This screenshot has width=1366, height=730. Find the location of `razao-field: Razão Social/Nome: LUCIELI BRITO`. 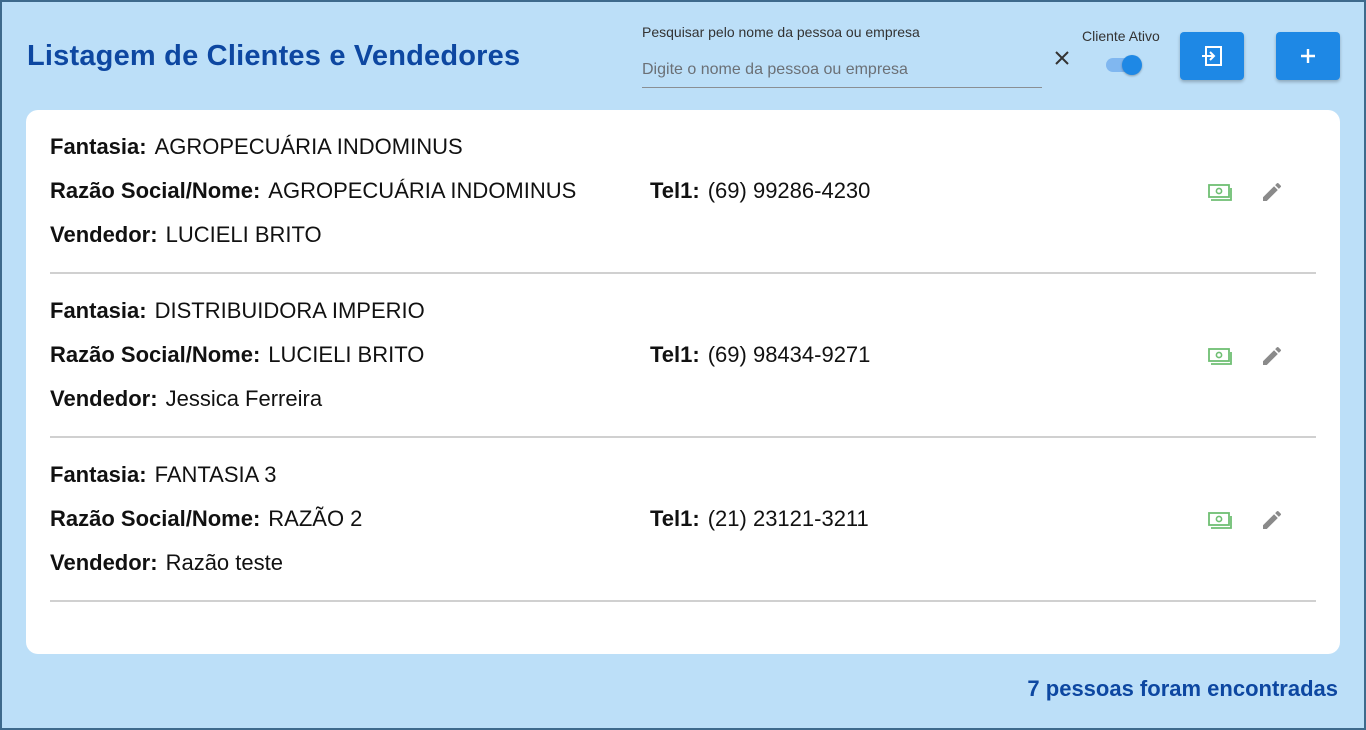

razao-field: Razão Social/Nome: LUCIELI BRITO is located at coordinates (237, 355).